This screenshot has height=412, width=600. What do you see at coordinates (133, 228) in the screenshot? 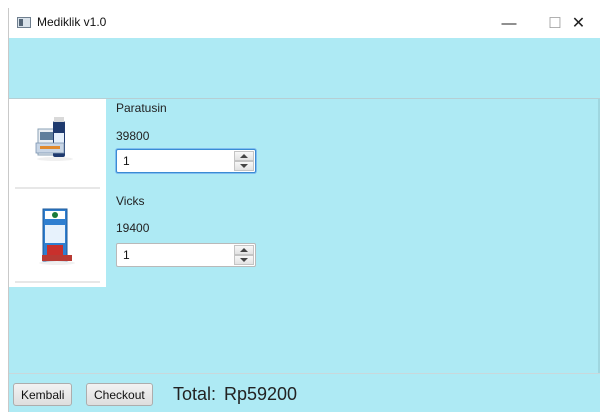
I see `product-price: 19400` at bounding box center [133, 228].